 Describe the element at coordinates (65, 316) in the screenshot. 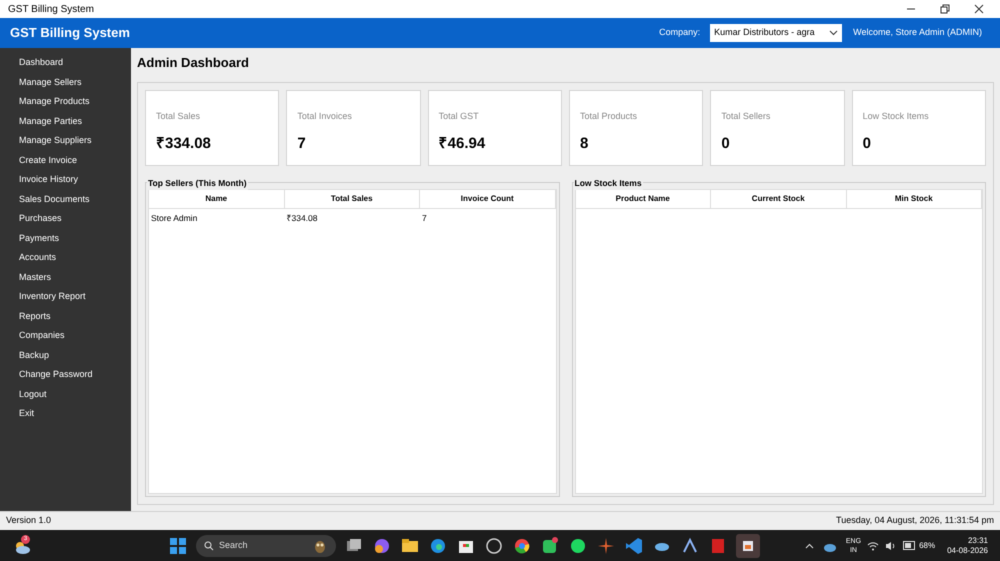

I see `sidebar-item: Reports` at that location.